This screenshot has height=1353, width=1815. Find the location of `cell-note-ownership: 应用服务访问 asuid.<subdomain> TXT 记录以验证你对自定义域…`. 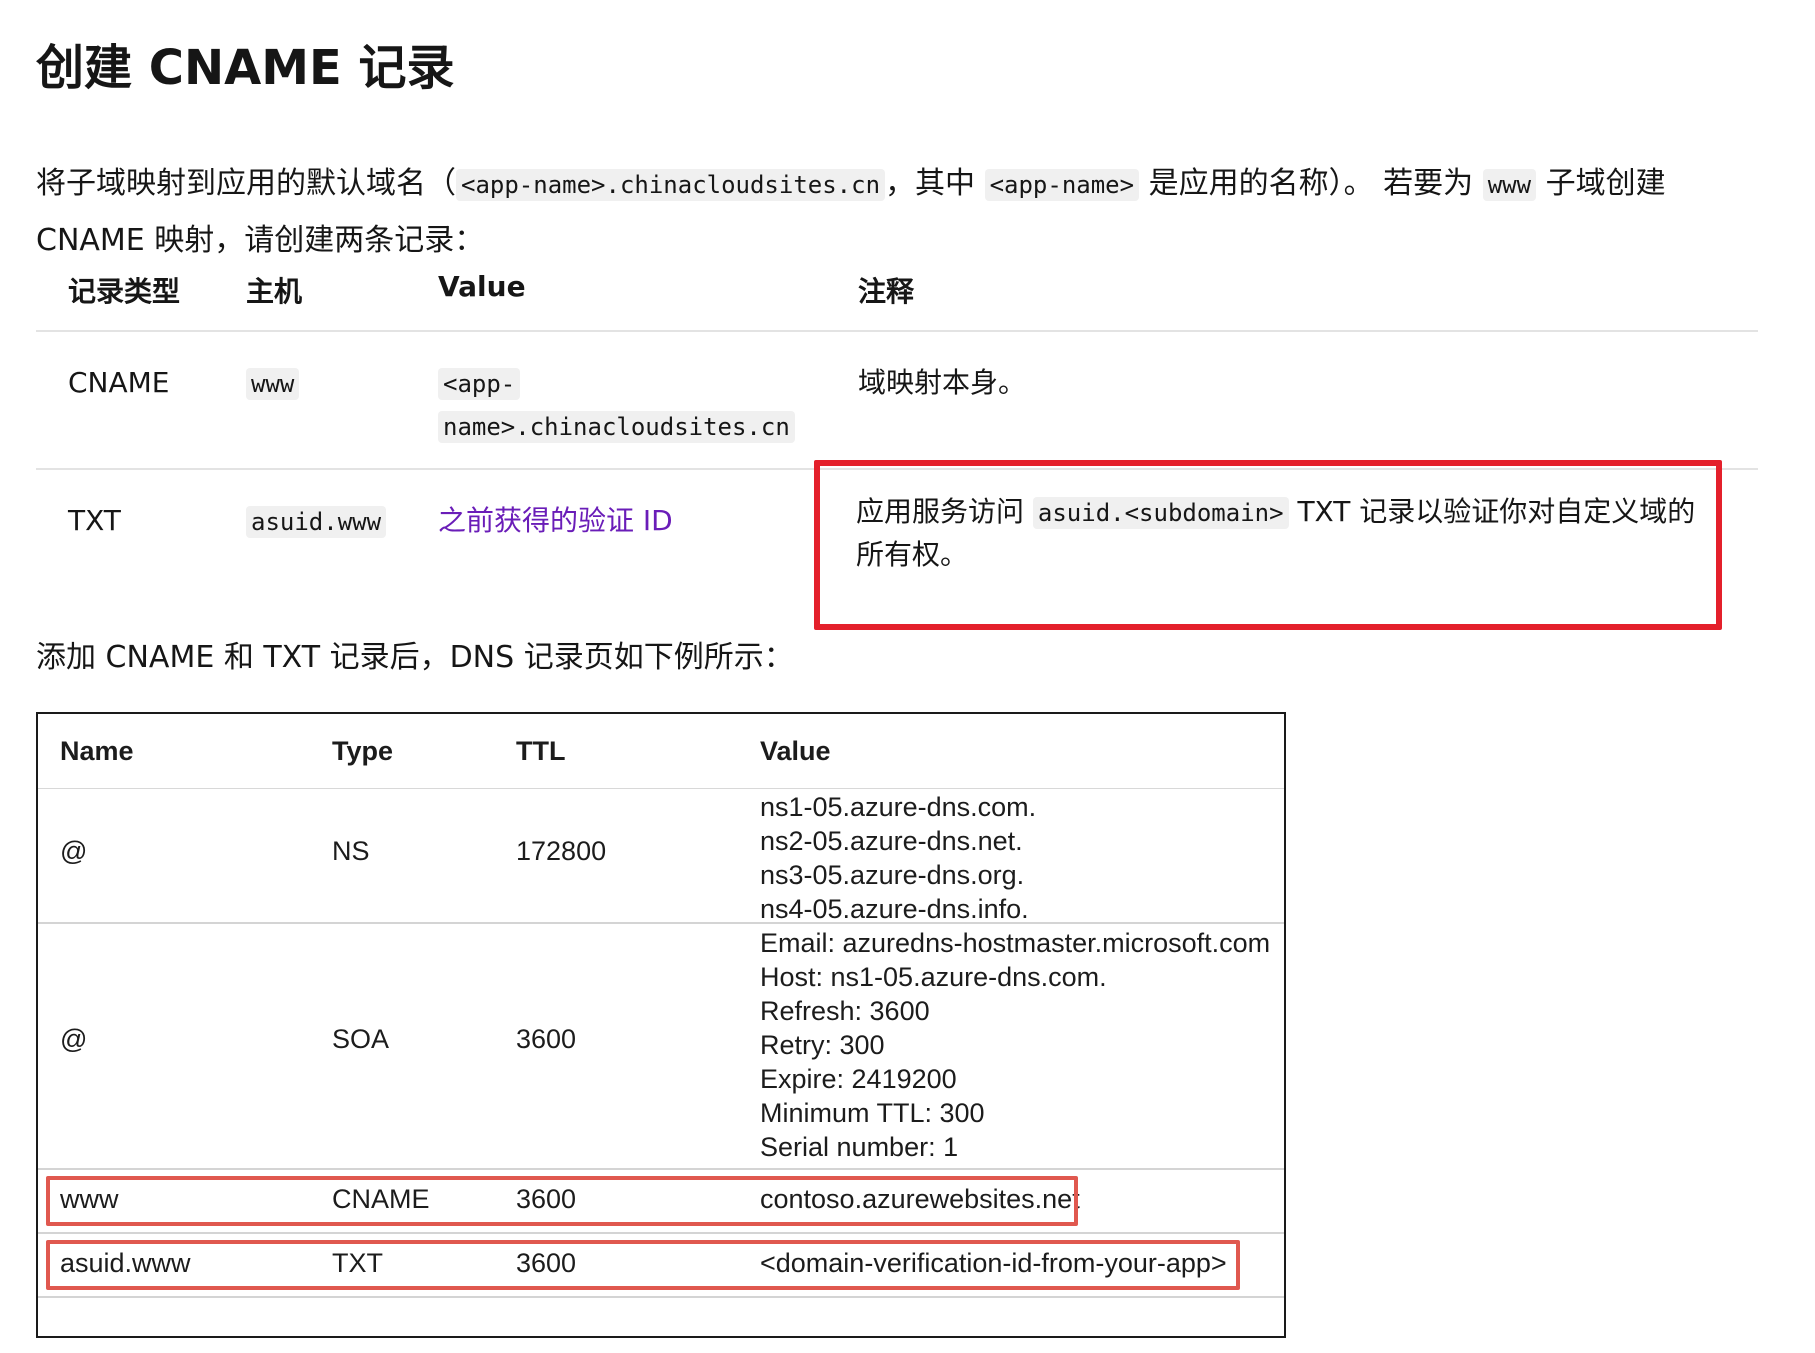

cell-note-ownership: 应用服务访问 asuid.<subdomain> TXT 记录以验证你对自定义域… is located at coordinates (1281, 533).